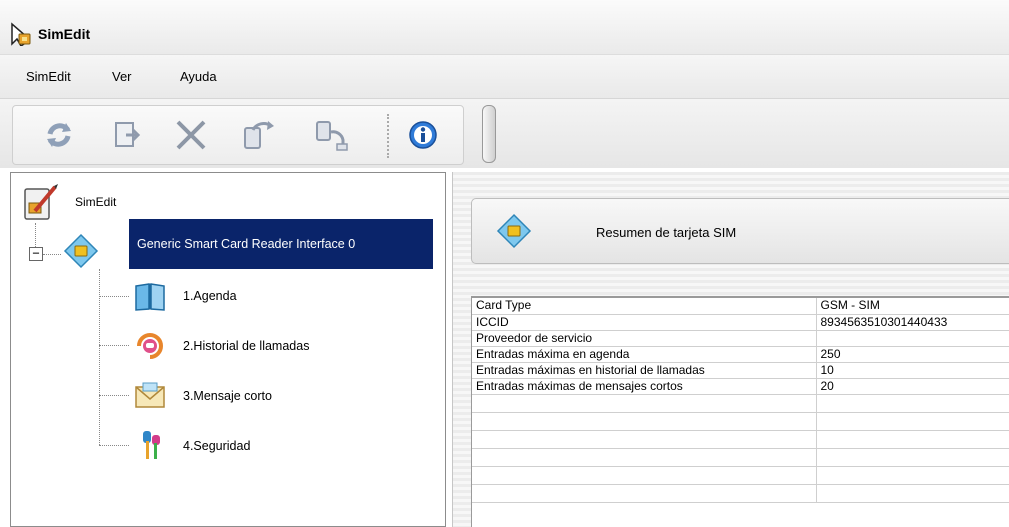 The height and width of the screenshot is (527, 1009). I want to click on row-label: ICCID, so click(644, 322).